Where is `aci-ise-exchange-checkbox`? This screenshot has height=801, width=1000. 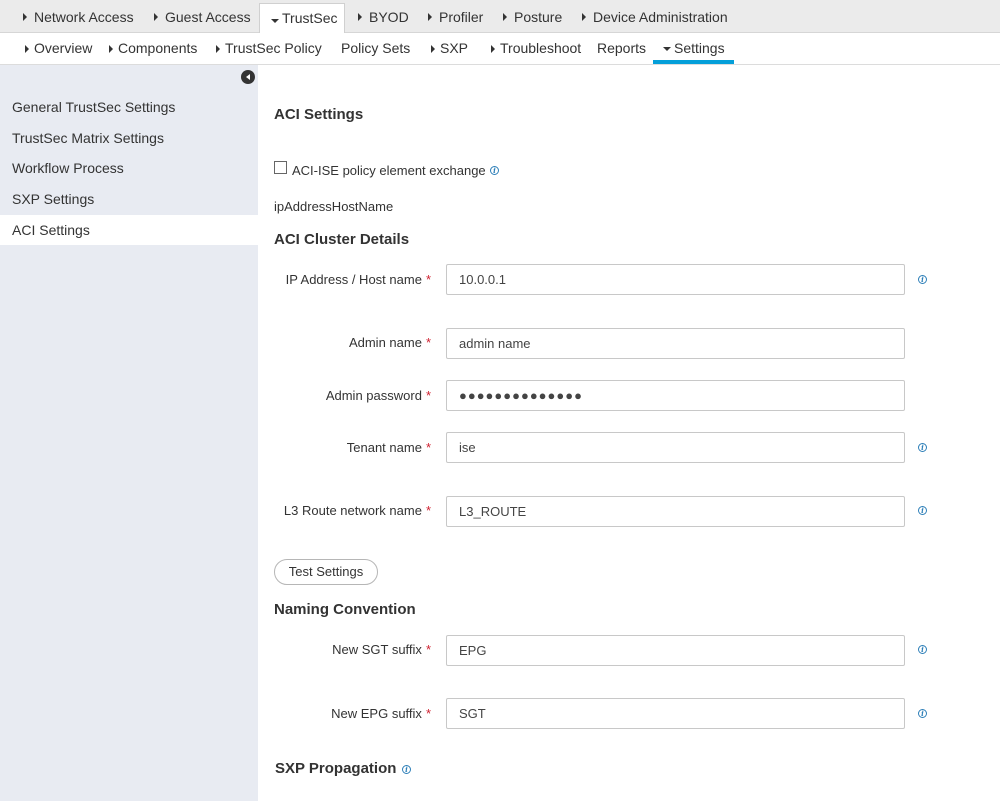
aci-ise-exchange-checkbox is located at coordinates (280, 167).